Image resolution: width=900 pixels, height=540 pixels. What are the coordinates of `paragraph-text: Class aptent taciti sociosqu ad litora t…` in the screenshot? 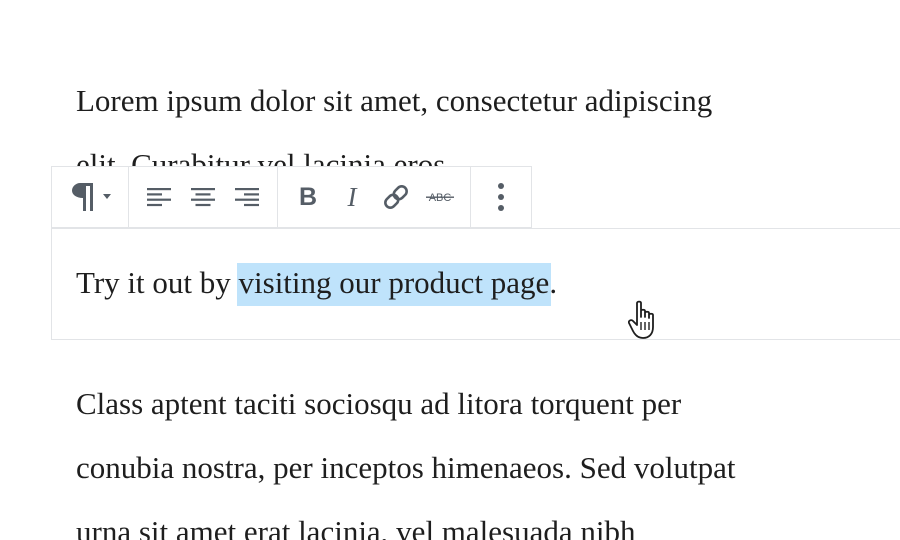 It's located at (378, 403).